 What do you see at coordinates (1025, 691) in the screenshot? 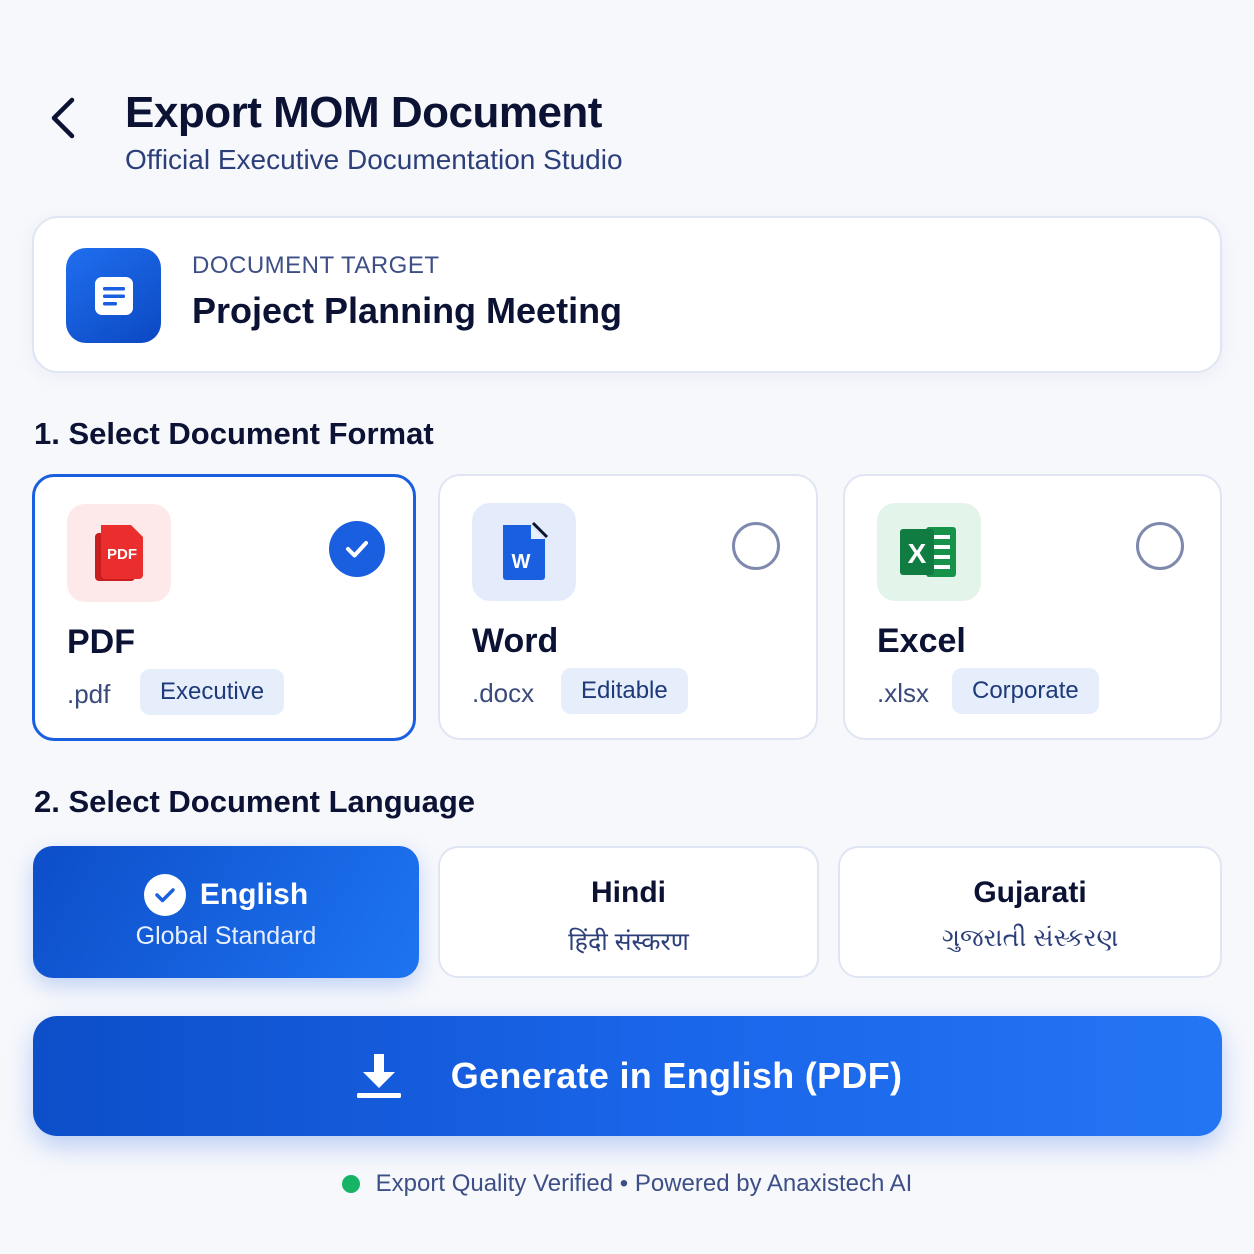
I see `format-tag: Corporate` at bounding box center [1025, 691].